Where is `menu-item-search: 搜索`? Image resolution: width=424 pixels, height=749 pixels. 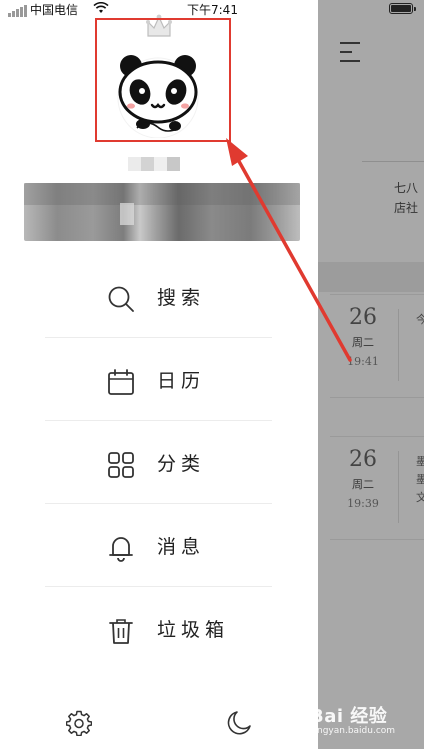 menu-item-search: 搜索 is located at coordinates (158, 296).